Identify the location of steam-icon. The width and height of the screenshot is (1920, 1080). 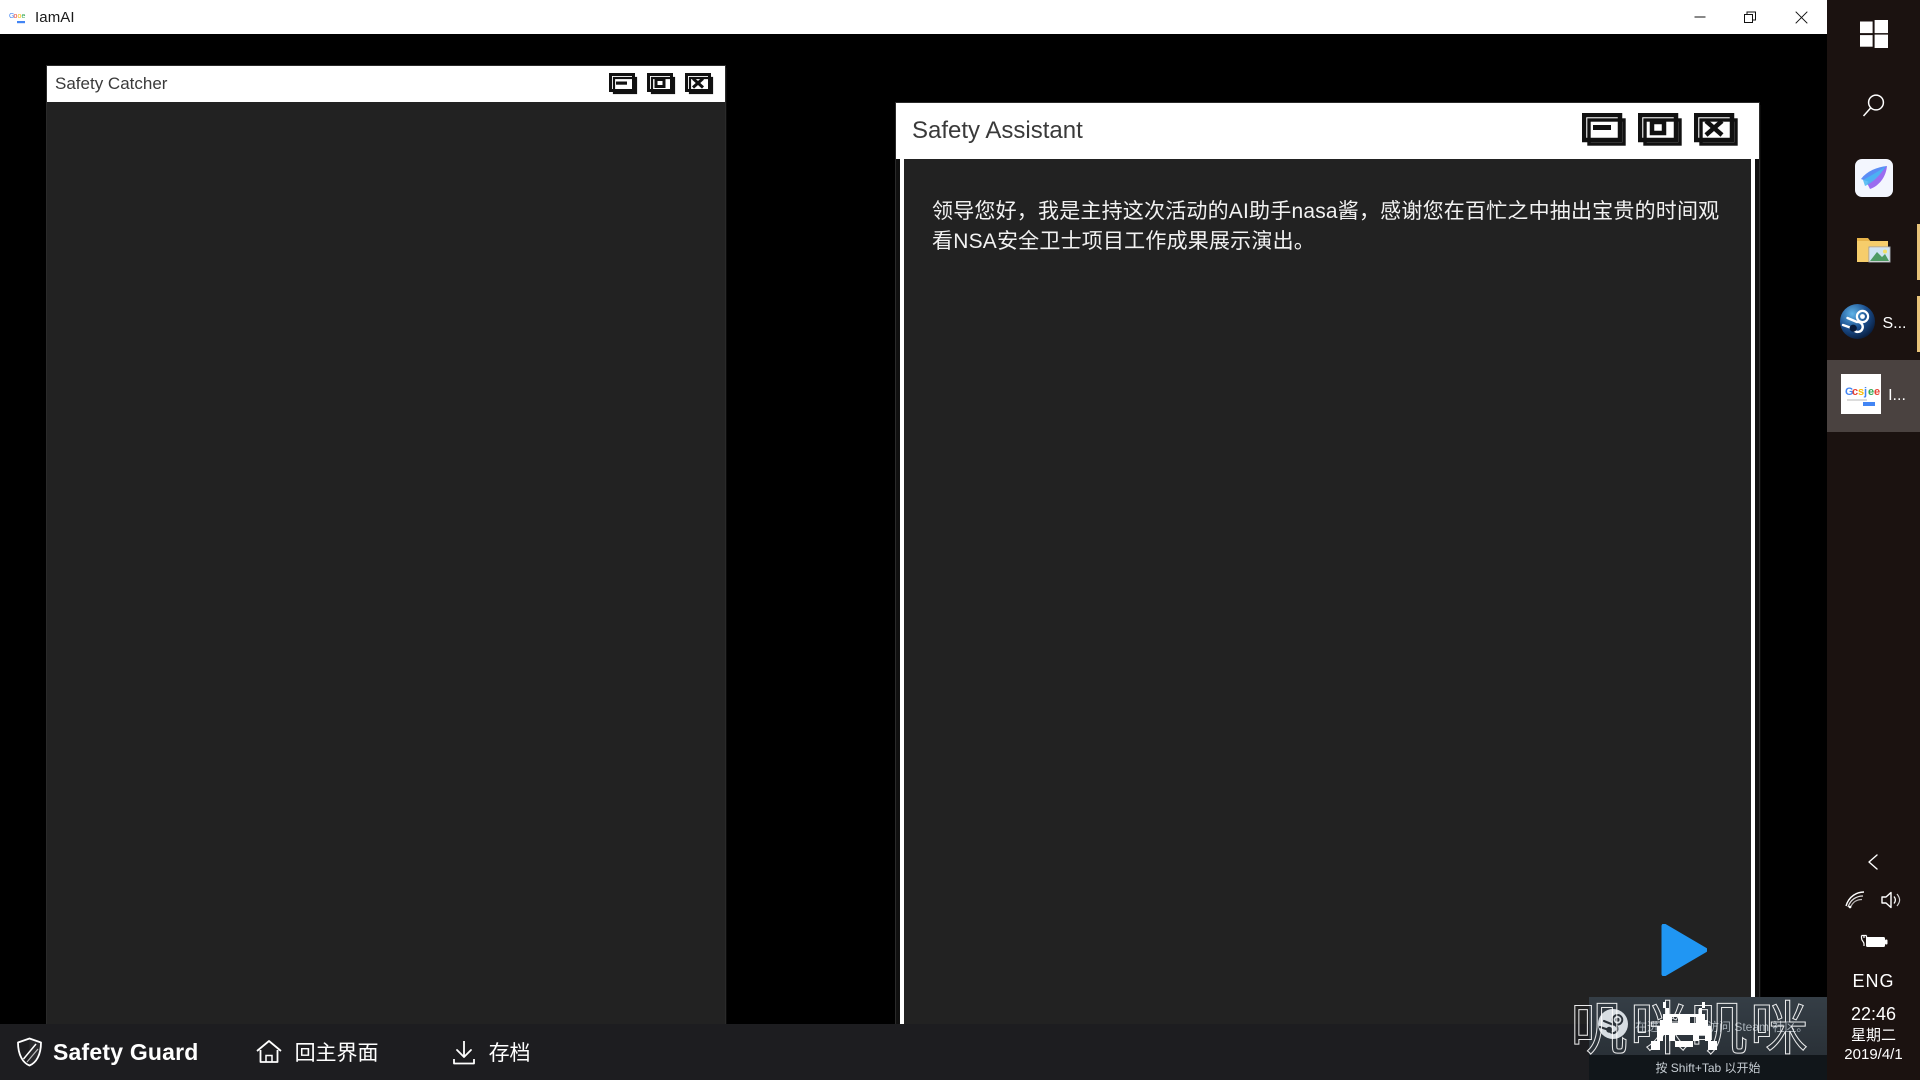
(1858, 324).